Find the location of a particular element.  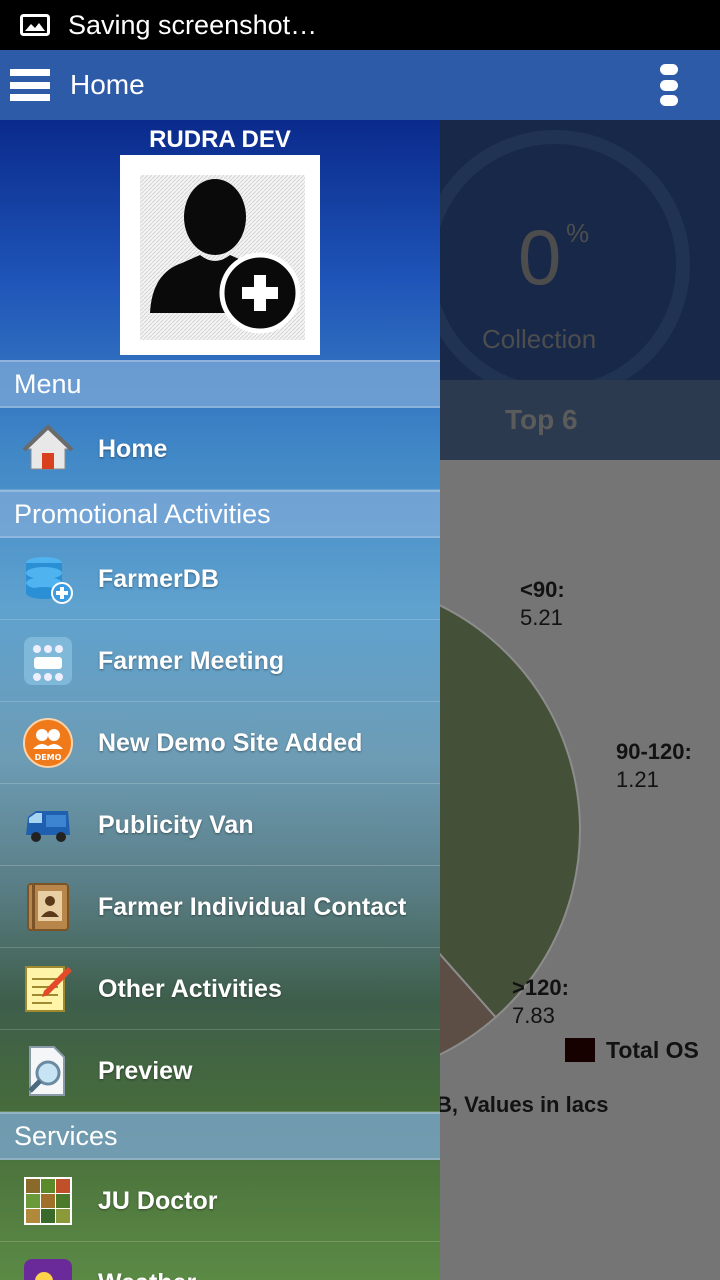

drawer-item-label: Farmer Individual Contact is located at coordinates (252, 906).